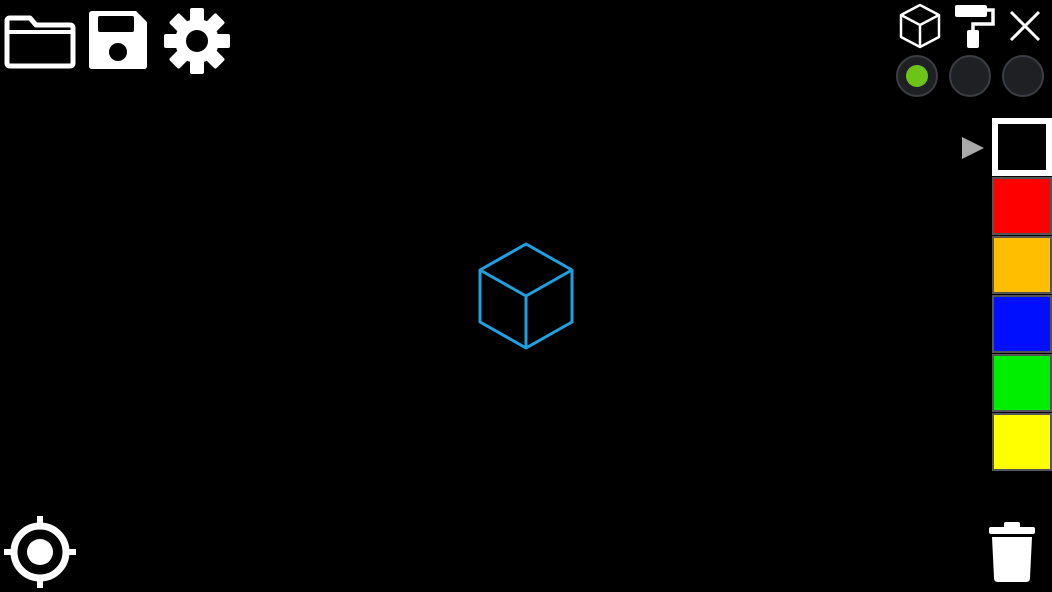 The height and width of the screenshot is (592, 1052). I want to click on save-button, so click(118, 40).